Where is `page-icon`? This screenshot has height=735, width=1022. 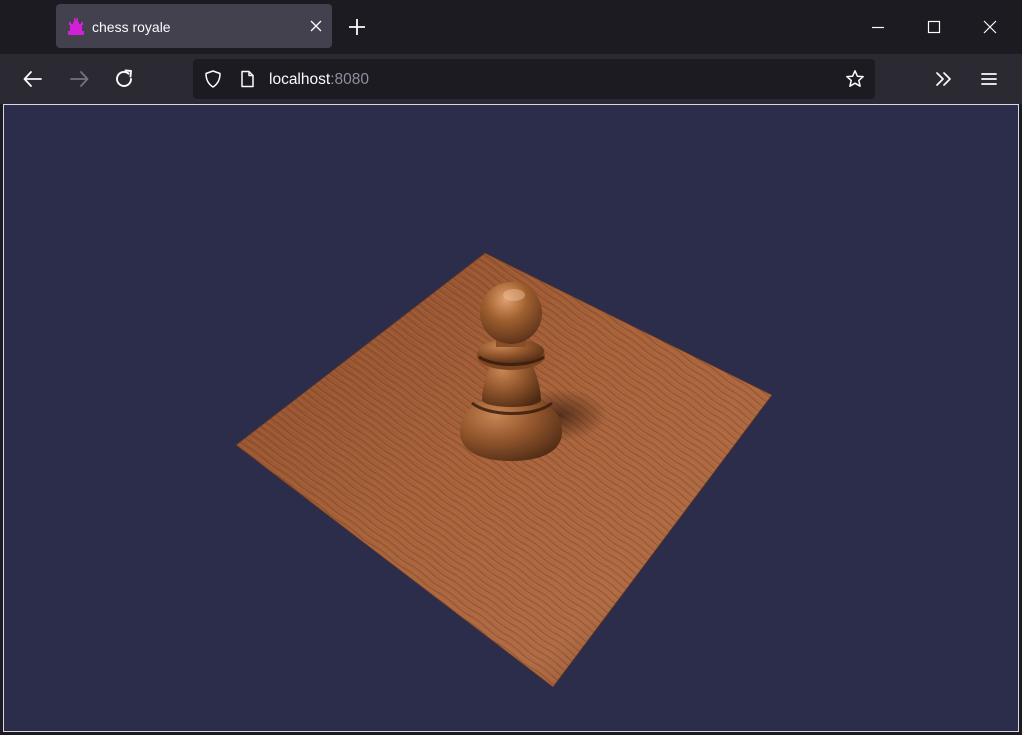
page-icon is located at coordinates (247, 79).